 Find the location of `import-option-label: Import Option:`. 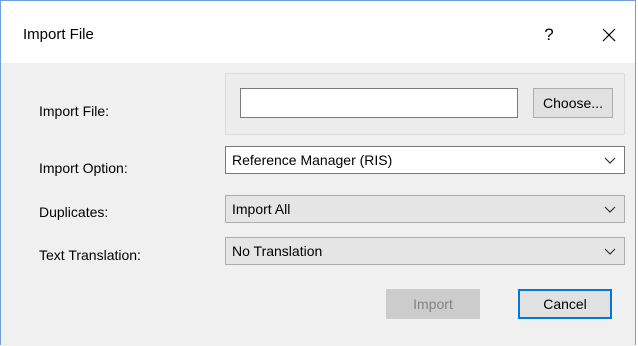

import-option-label: Import Option: is located at coordinates (83, 168).